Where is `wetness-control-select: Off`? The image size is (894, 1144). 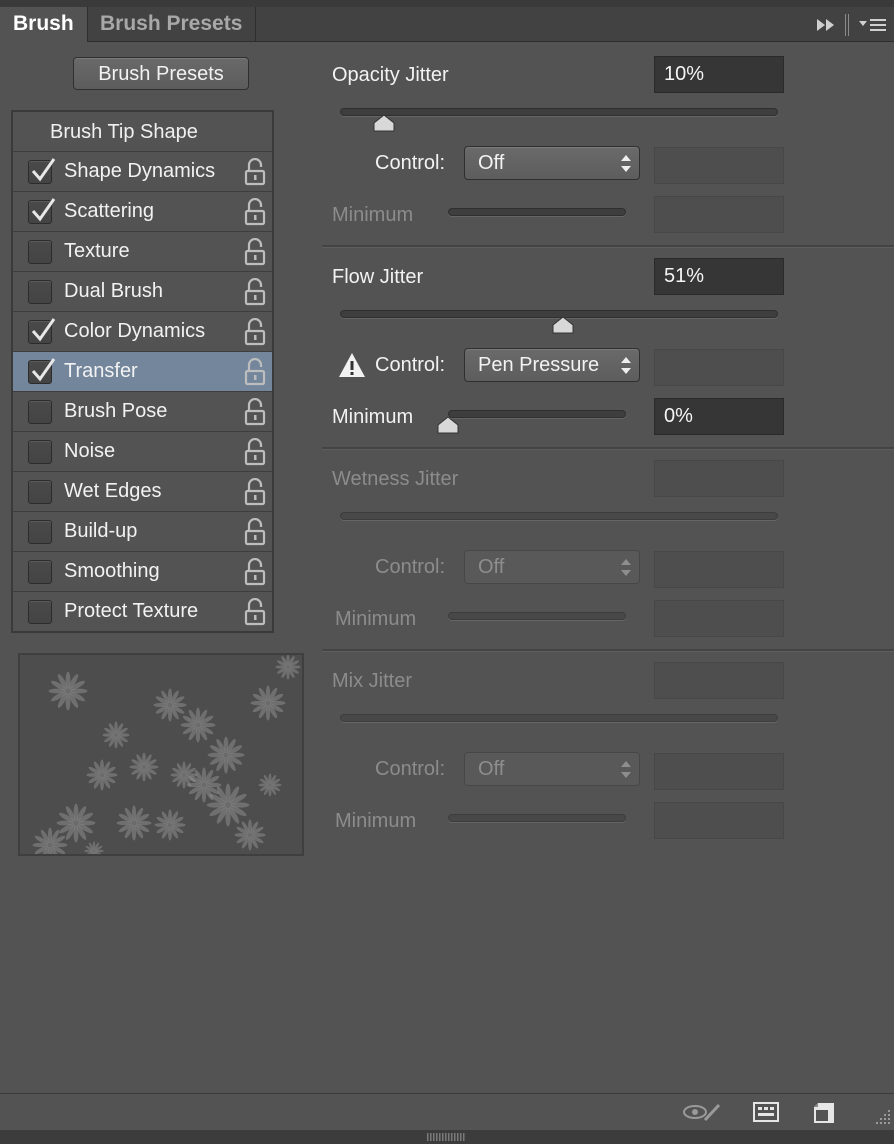
wetness-control-select: Off is located at coordinates (552, 567).